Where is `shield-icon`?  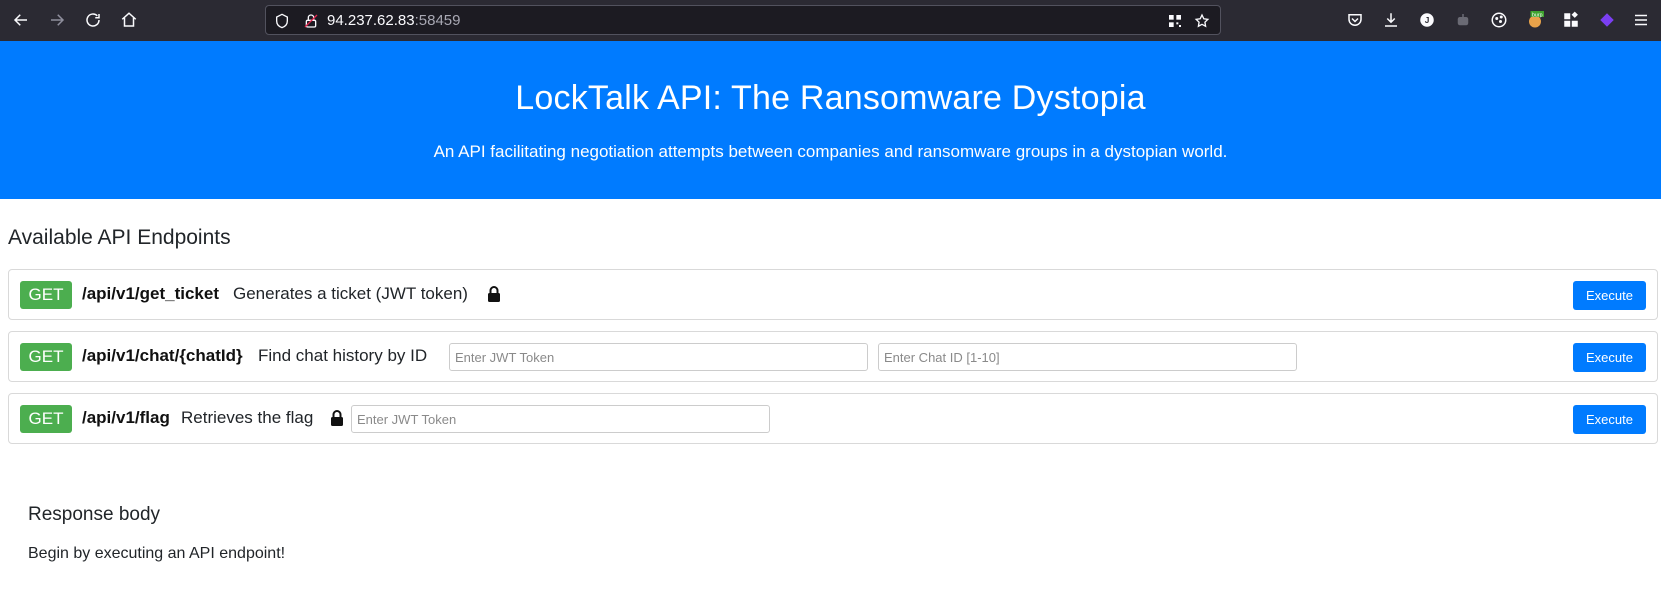 shield-icon is located at coordinates (282, 21).